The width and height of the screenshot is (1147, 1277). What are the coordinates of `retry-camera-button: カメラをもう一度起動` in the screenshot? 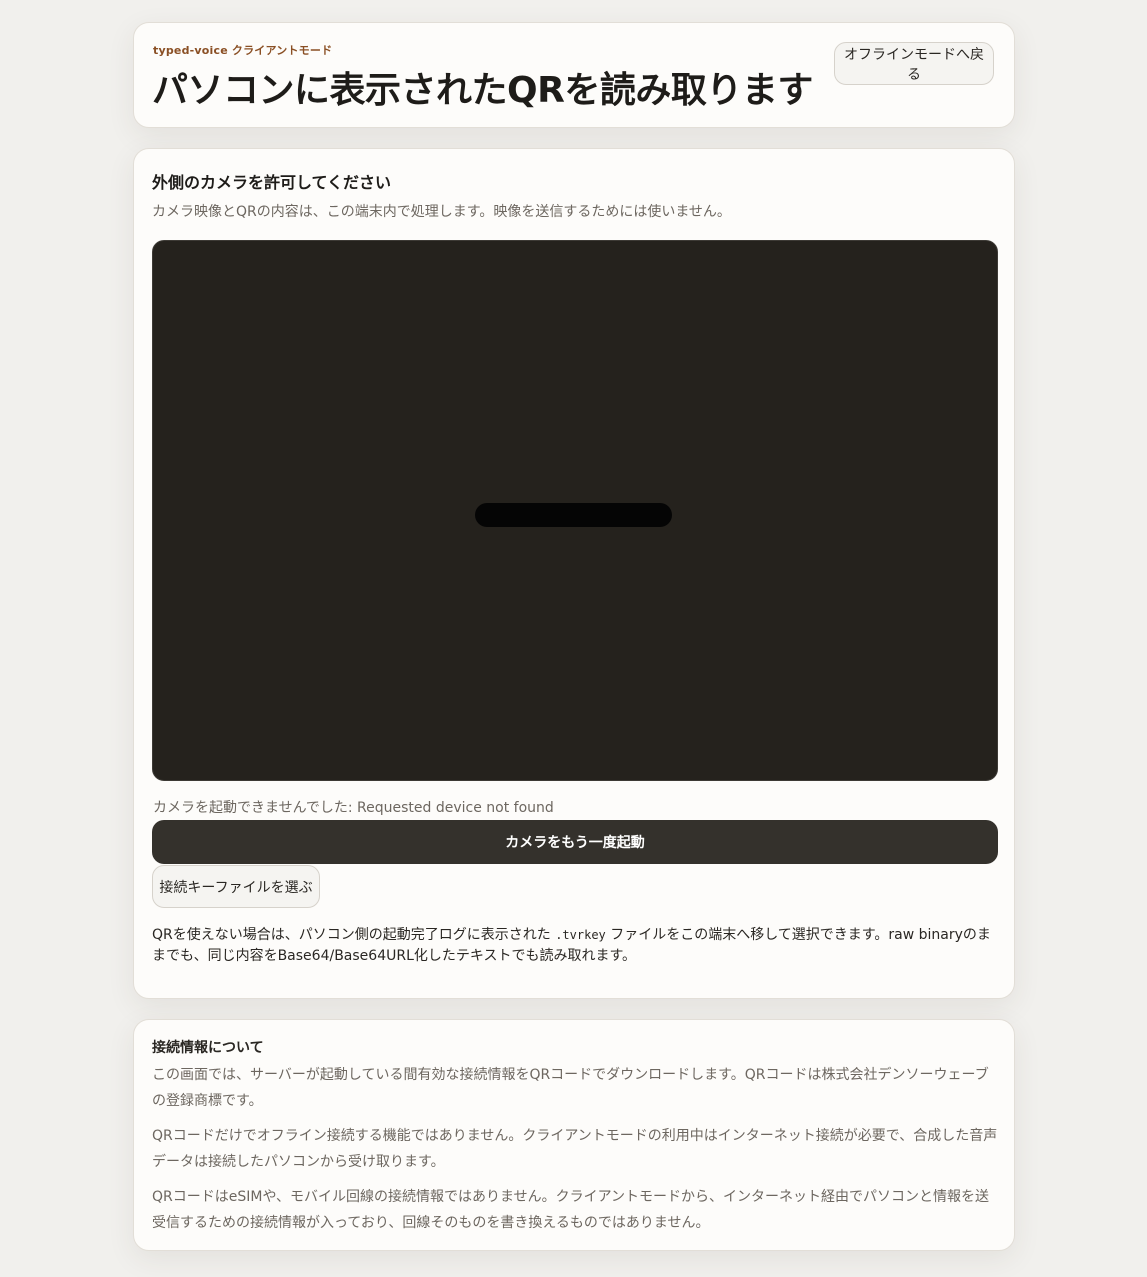 It's located at (575, 842).